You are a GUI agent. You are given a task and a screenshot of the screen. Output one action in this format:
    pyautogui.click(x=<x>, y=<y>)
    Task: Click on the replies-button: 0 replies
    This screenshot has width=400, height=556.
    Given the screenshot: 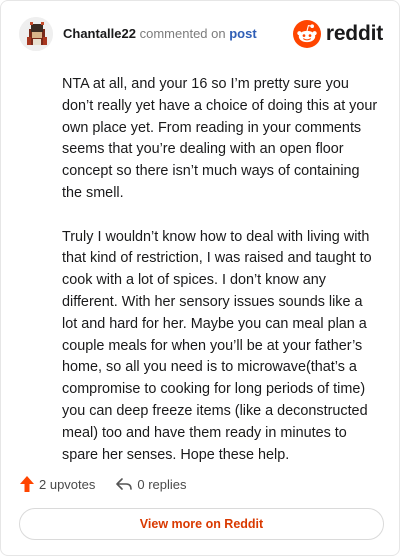 What is the action you would take?
    pyautogui.click(x=151, y=484)
    